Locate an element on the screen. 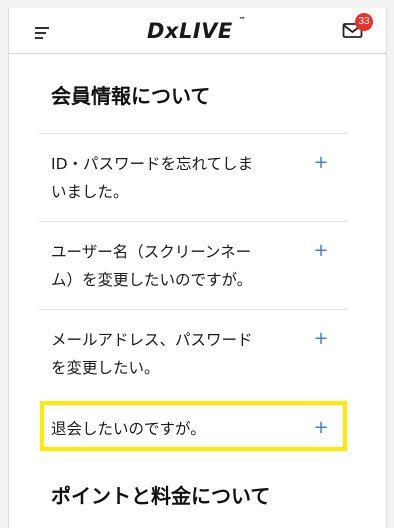 The width and height of the screenshot is (394, 528). top-header: DxLIVE ™ 33 is located at coordinates (197, 31).